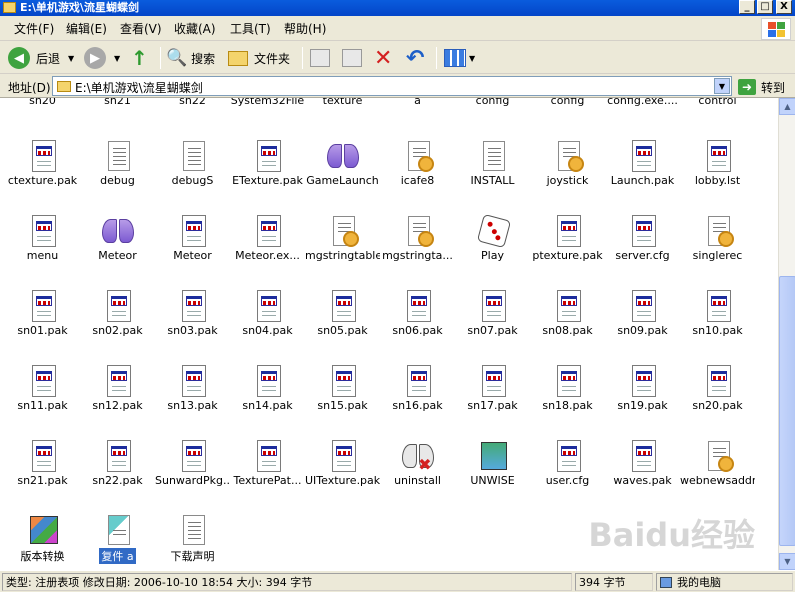  I want to click on file-item: menu, so click(42, 238).